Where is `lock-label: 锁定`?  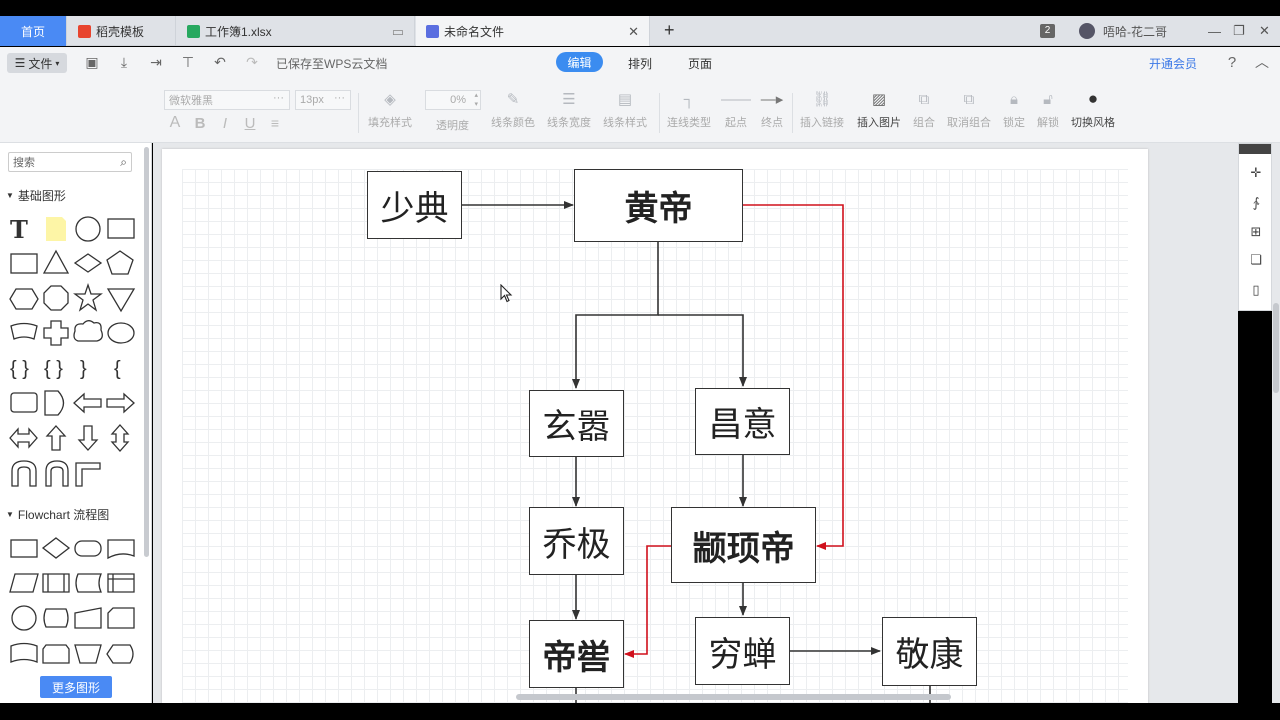
lock-label: 锁定 is located at coordinates (1014, 123).